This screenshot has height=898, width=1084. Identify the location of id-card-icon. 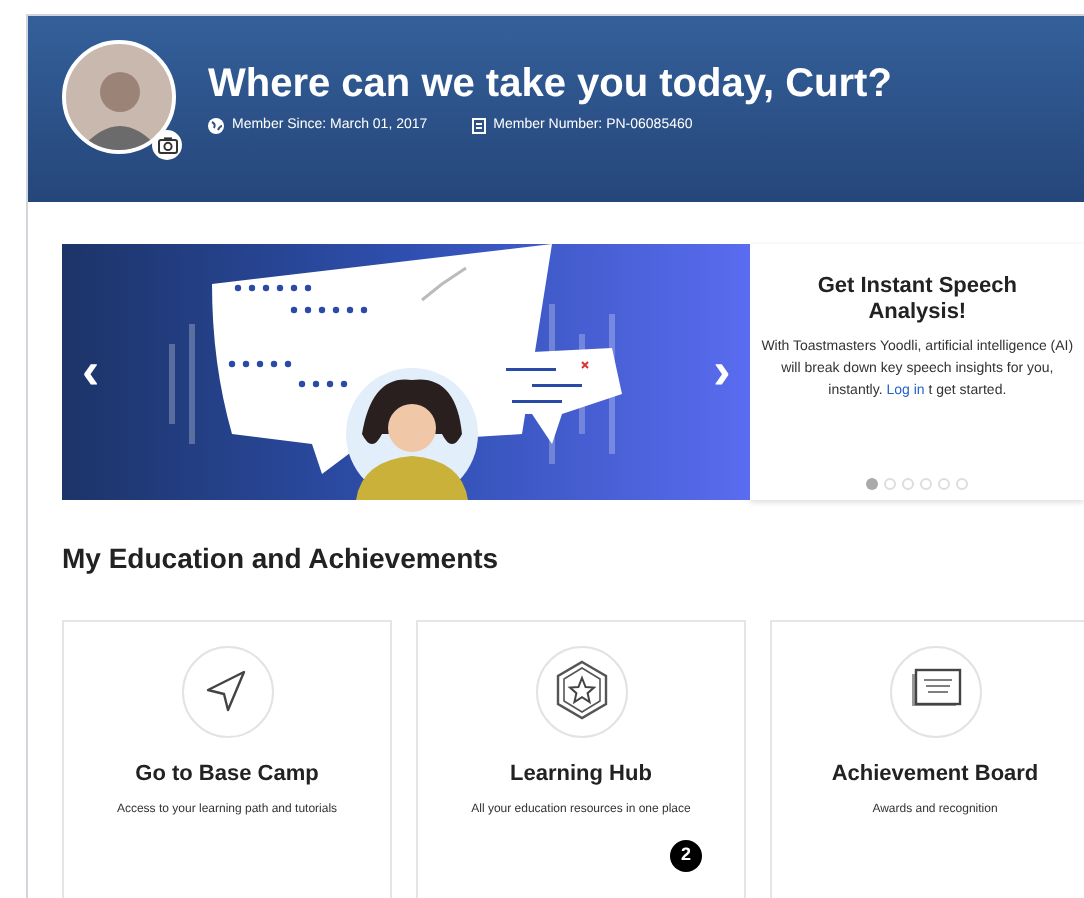
(478, 126).